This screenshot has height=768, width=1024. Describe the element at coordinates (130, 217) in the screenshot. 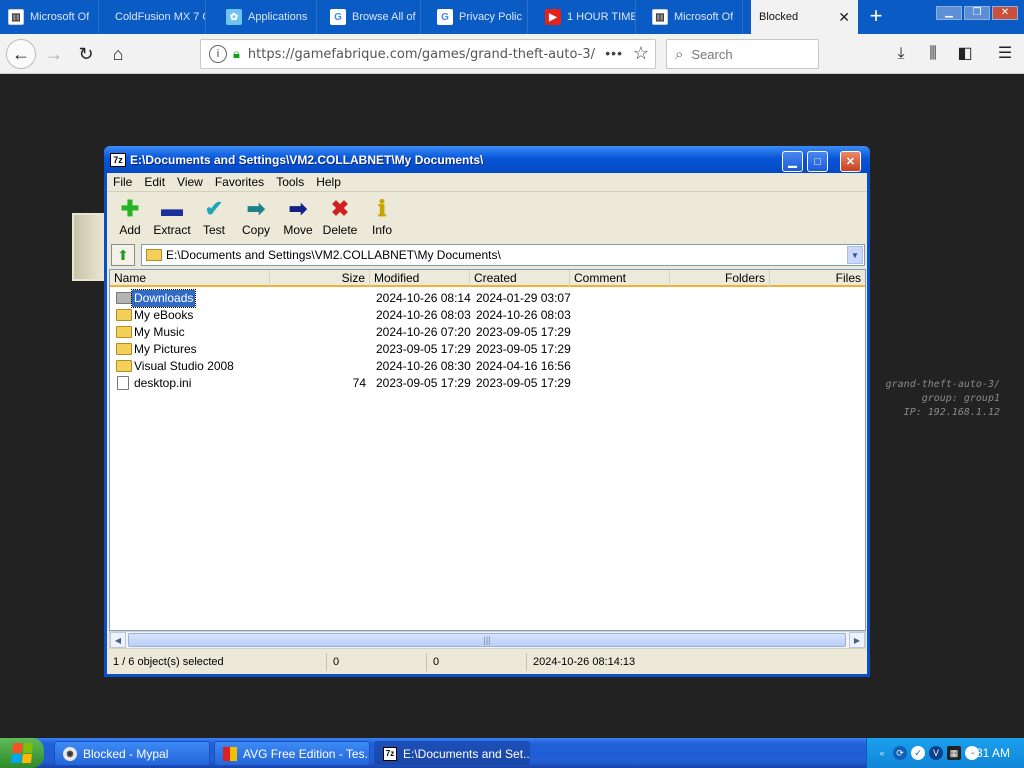

I see `add-button: ✚ Add` at that location.